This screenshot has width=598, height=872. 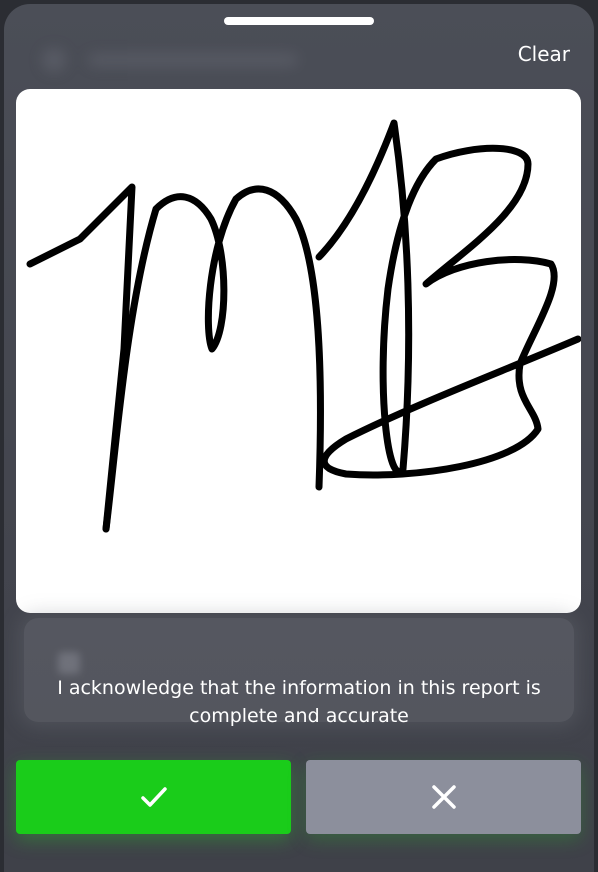 What do you see at coordinates (193, 60) in the screenshot?
I see `blurred-title` at bounding box center [193, 60].